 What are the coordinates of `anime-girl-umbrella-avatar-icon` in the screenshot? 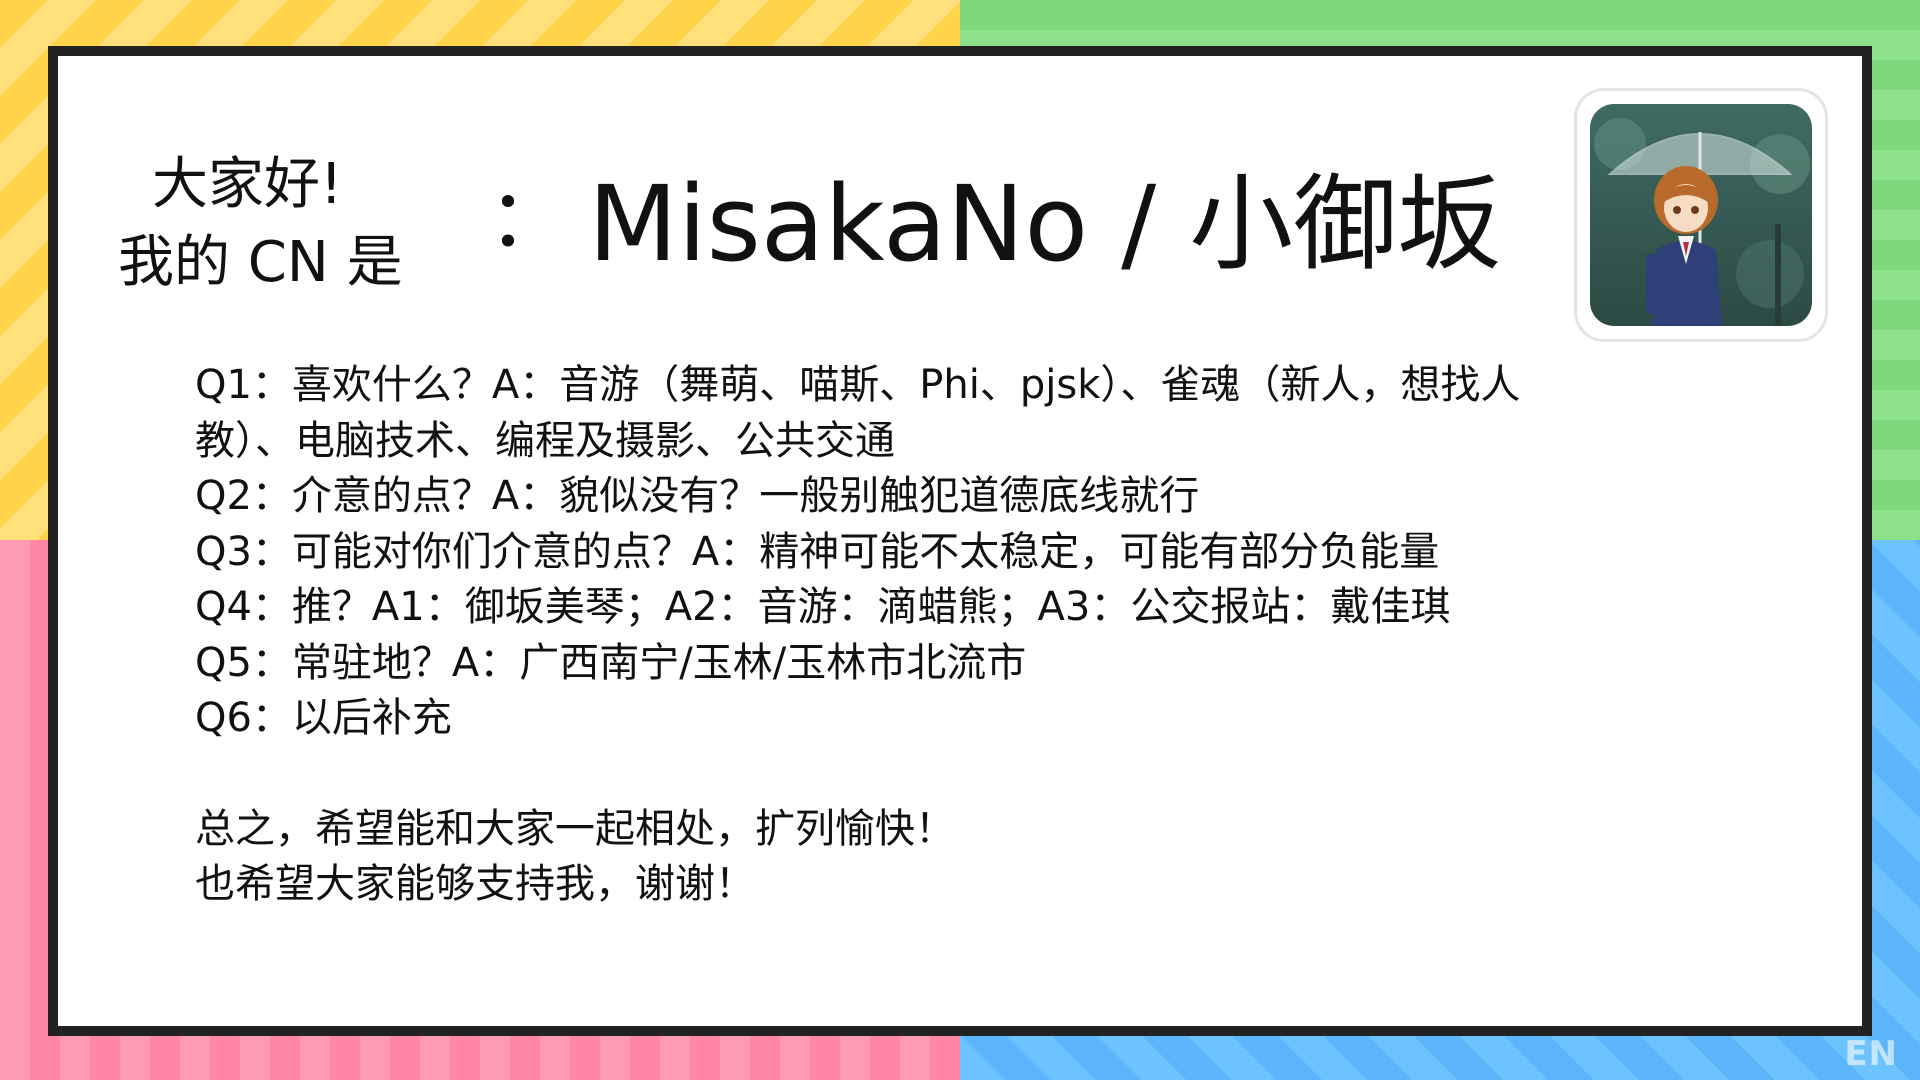 It's located at (1701, 215).